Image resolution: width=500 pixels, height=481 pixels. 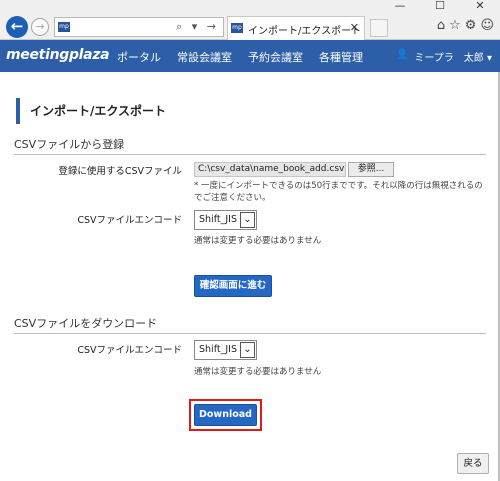 What do you see at coordinates (341, 57) in the screenshot?
I see `nav-item-management: 各種管理` at bounding box center [341, 57].